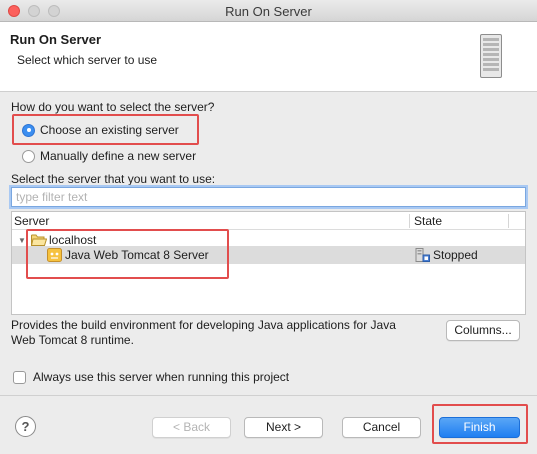 The height and width of the screenshot is (454, 537). Describe the element at coordinates (28, 130) in the screenshot. I see `radio-existing-server-button` at that location.